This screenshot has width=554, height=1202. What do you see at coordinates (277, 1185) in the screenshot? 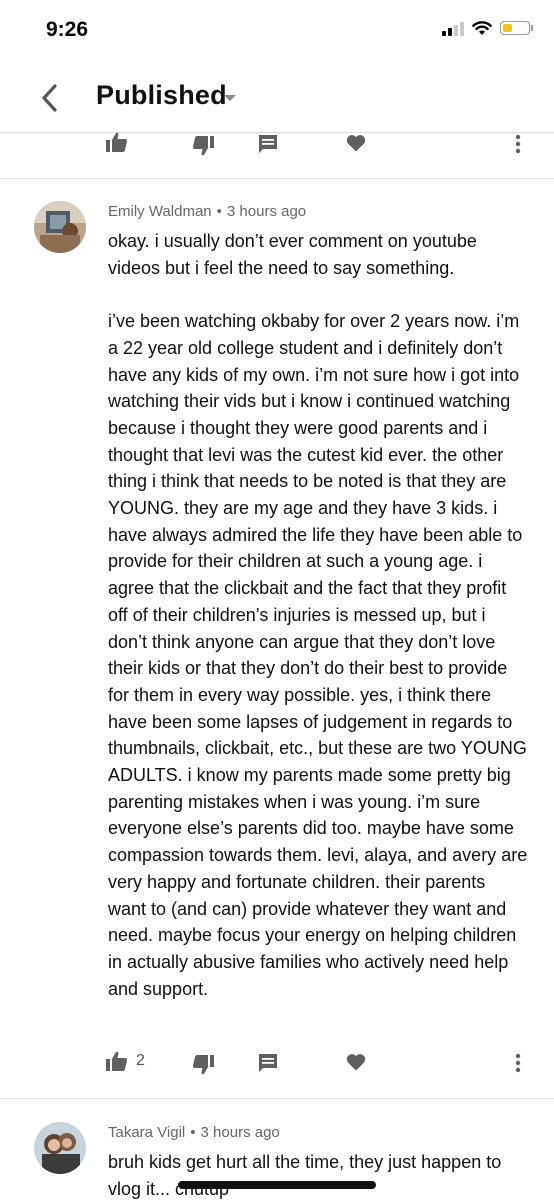
I see `home-indicator` at bounding box center [277, 1185].